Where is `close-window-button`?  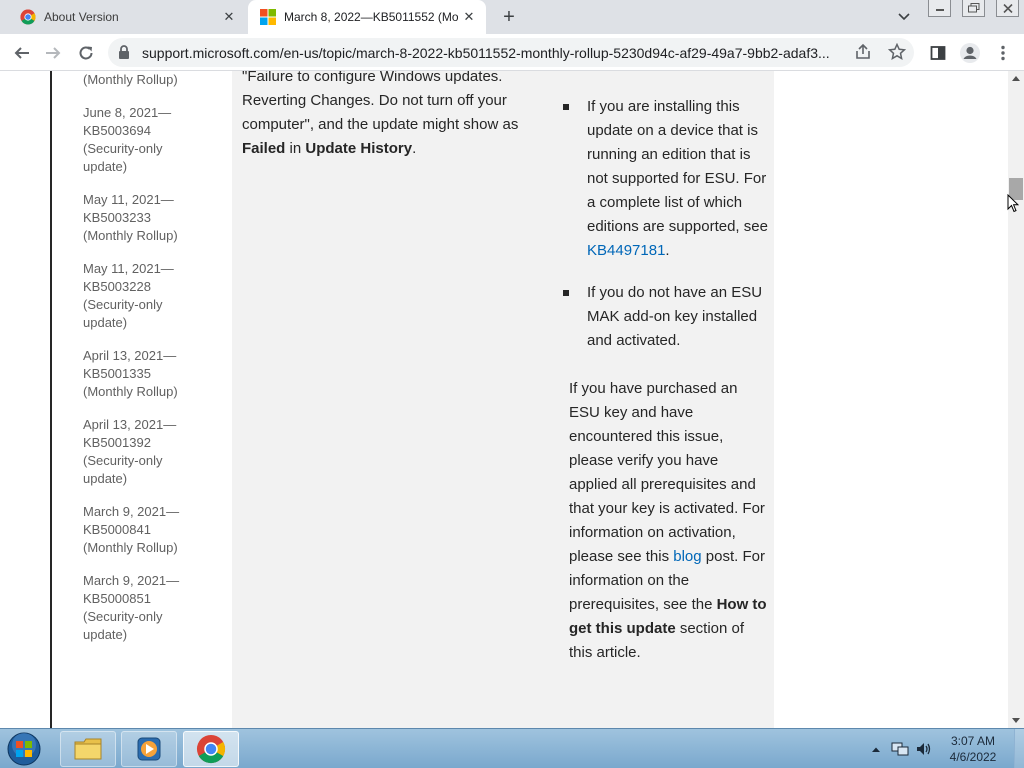
close-window-button is located at coordinates (1007, 8).